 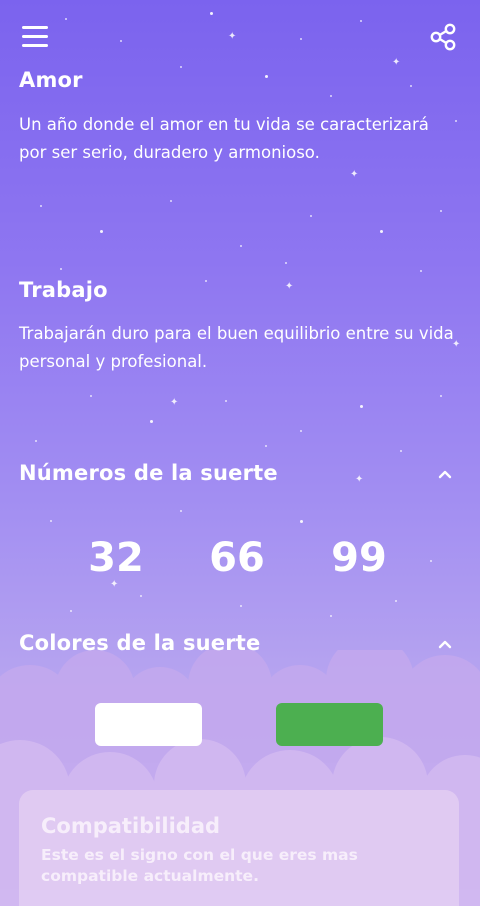 I want to click on hamburger-menu-icon, so click(x=35, y=27).